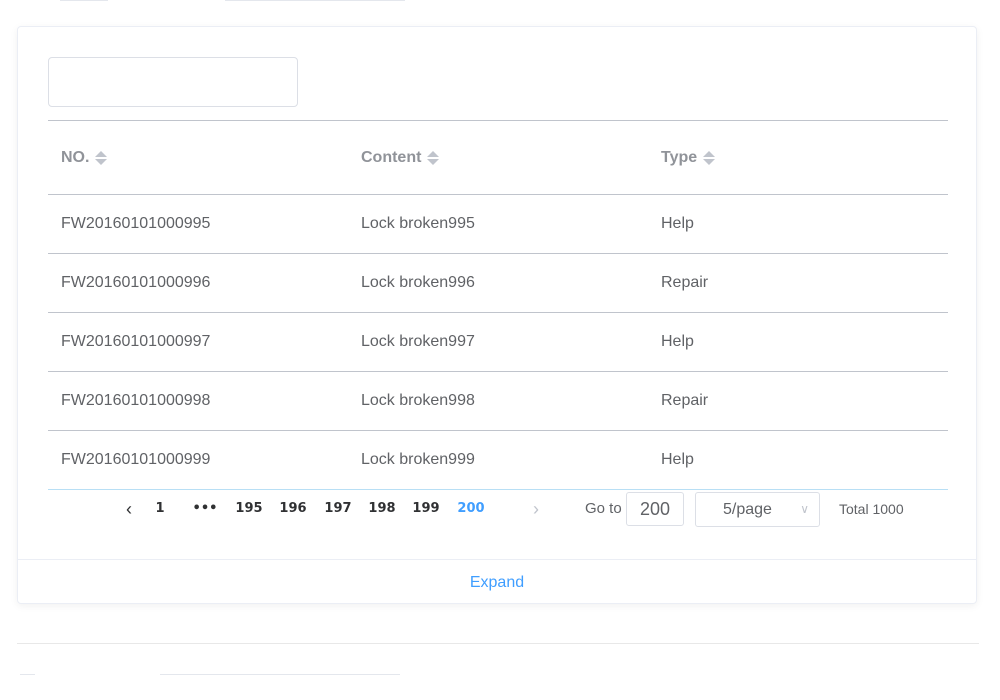 The height and width of the screenshot is (700, 1000). I want to click on card-footer: Expand, so click(497, 582).